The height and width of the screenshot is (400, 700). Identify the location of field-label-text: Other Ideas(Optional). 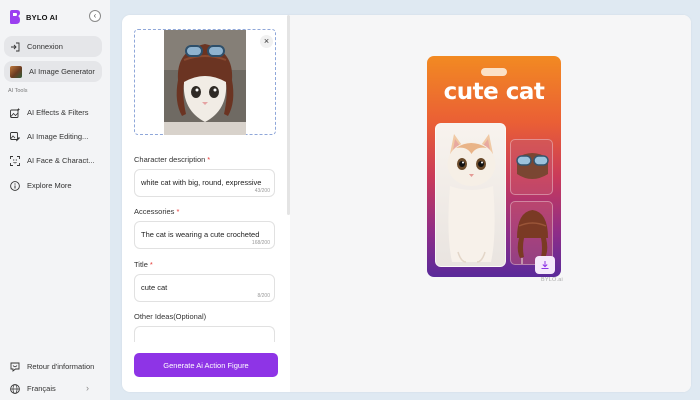
(170, 316).